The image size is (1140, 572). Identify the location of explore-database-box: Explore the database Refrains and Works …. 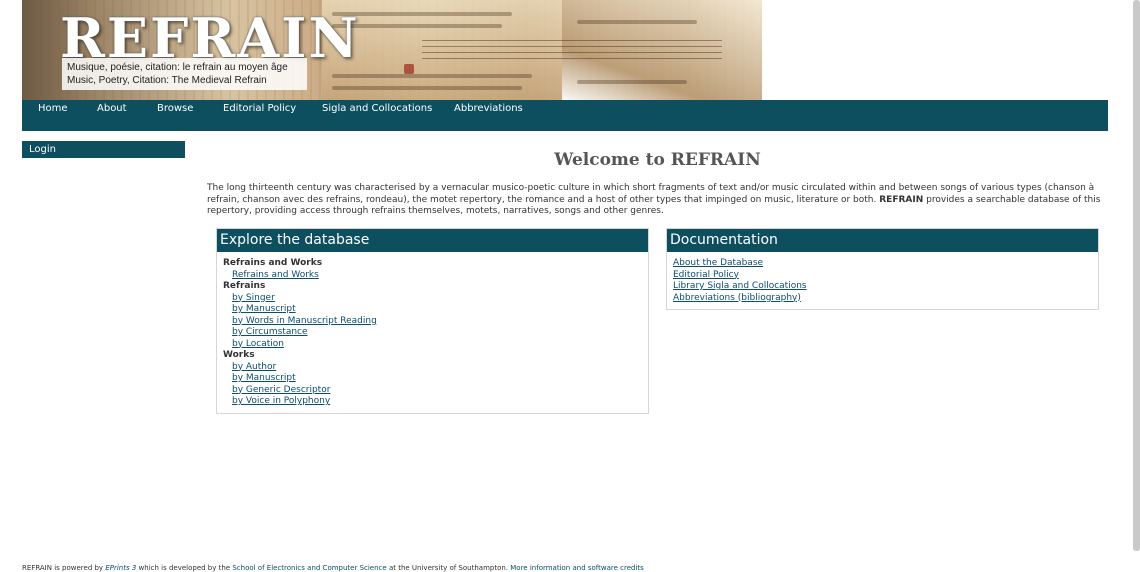
(432, 321).